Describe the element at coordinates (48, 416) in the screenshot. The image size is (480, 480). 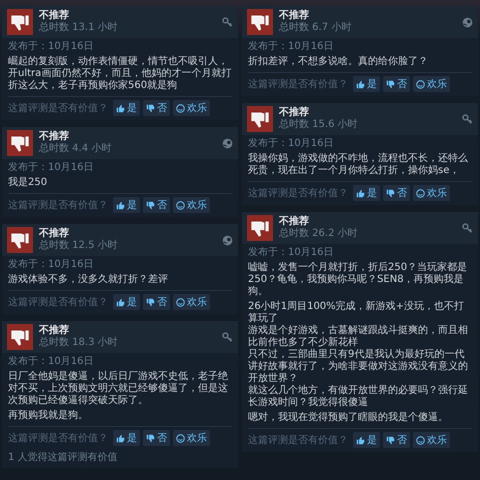
I see `review-text: 再预购我就是狗。` at that location.